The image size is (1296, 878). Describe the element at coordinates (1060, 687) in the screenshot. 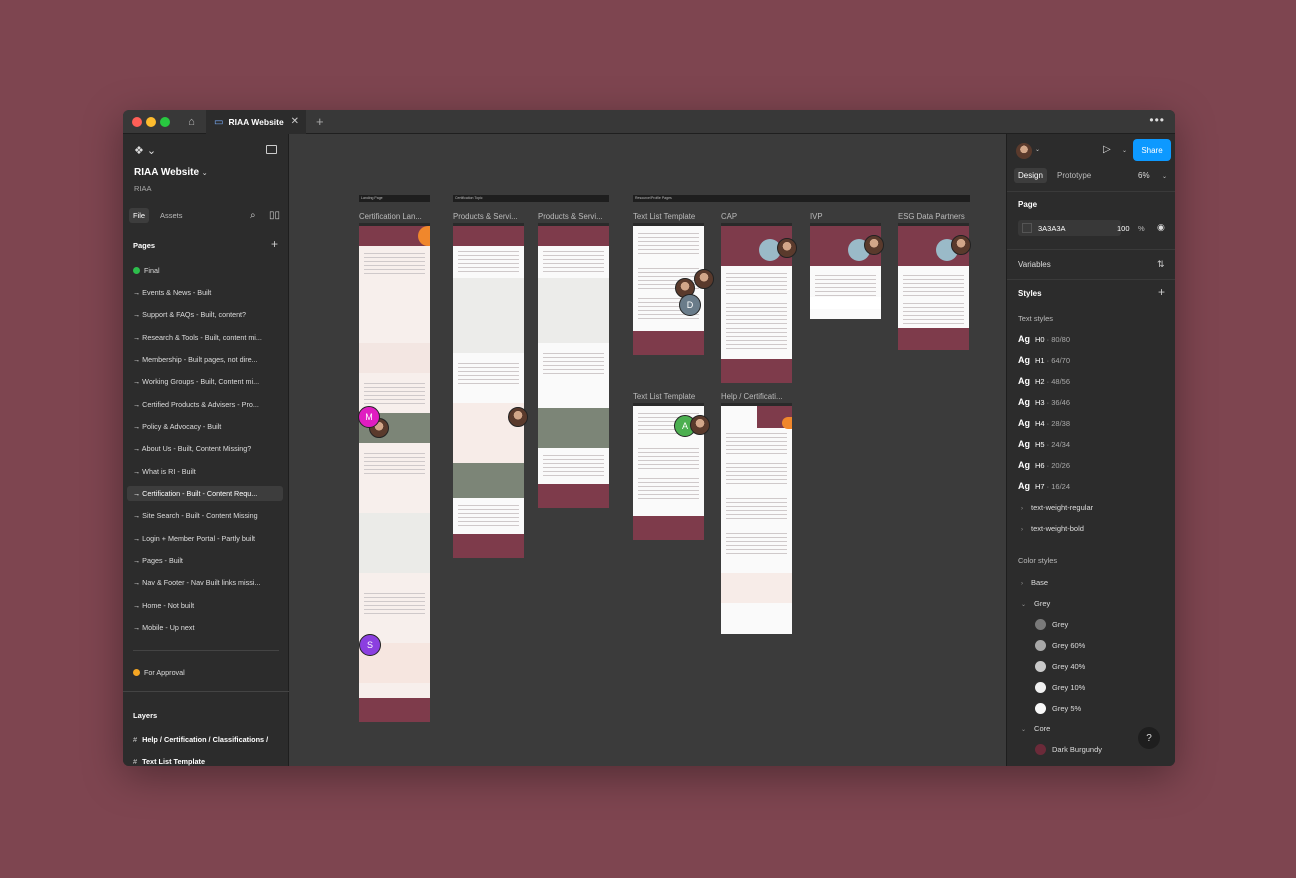

I see `color-style-item: Grey 10%` at that location.